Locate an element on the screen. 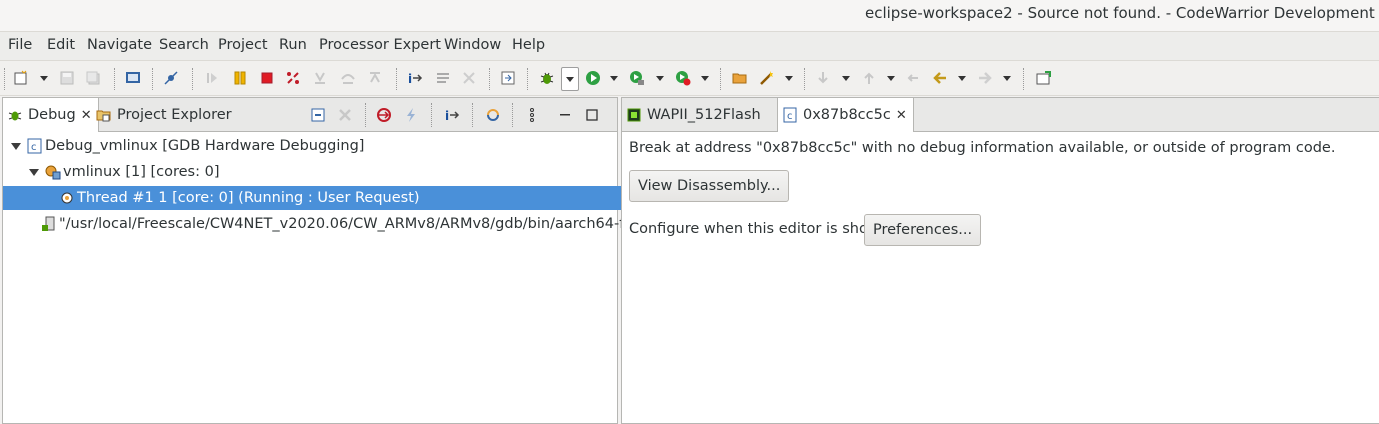 The image size is (1379, 424). menu-processor-expert: Processor Expert is located at coordinates (380, 45).